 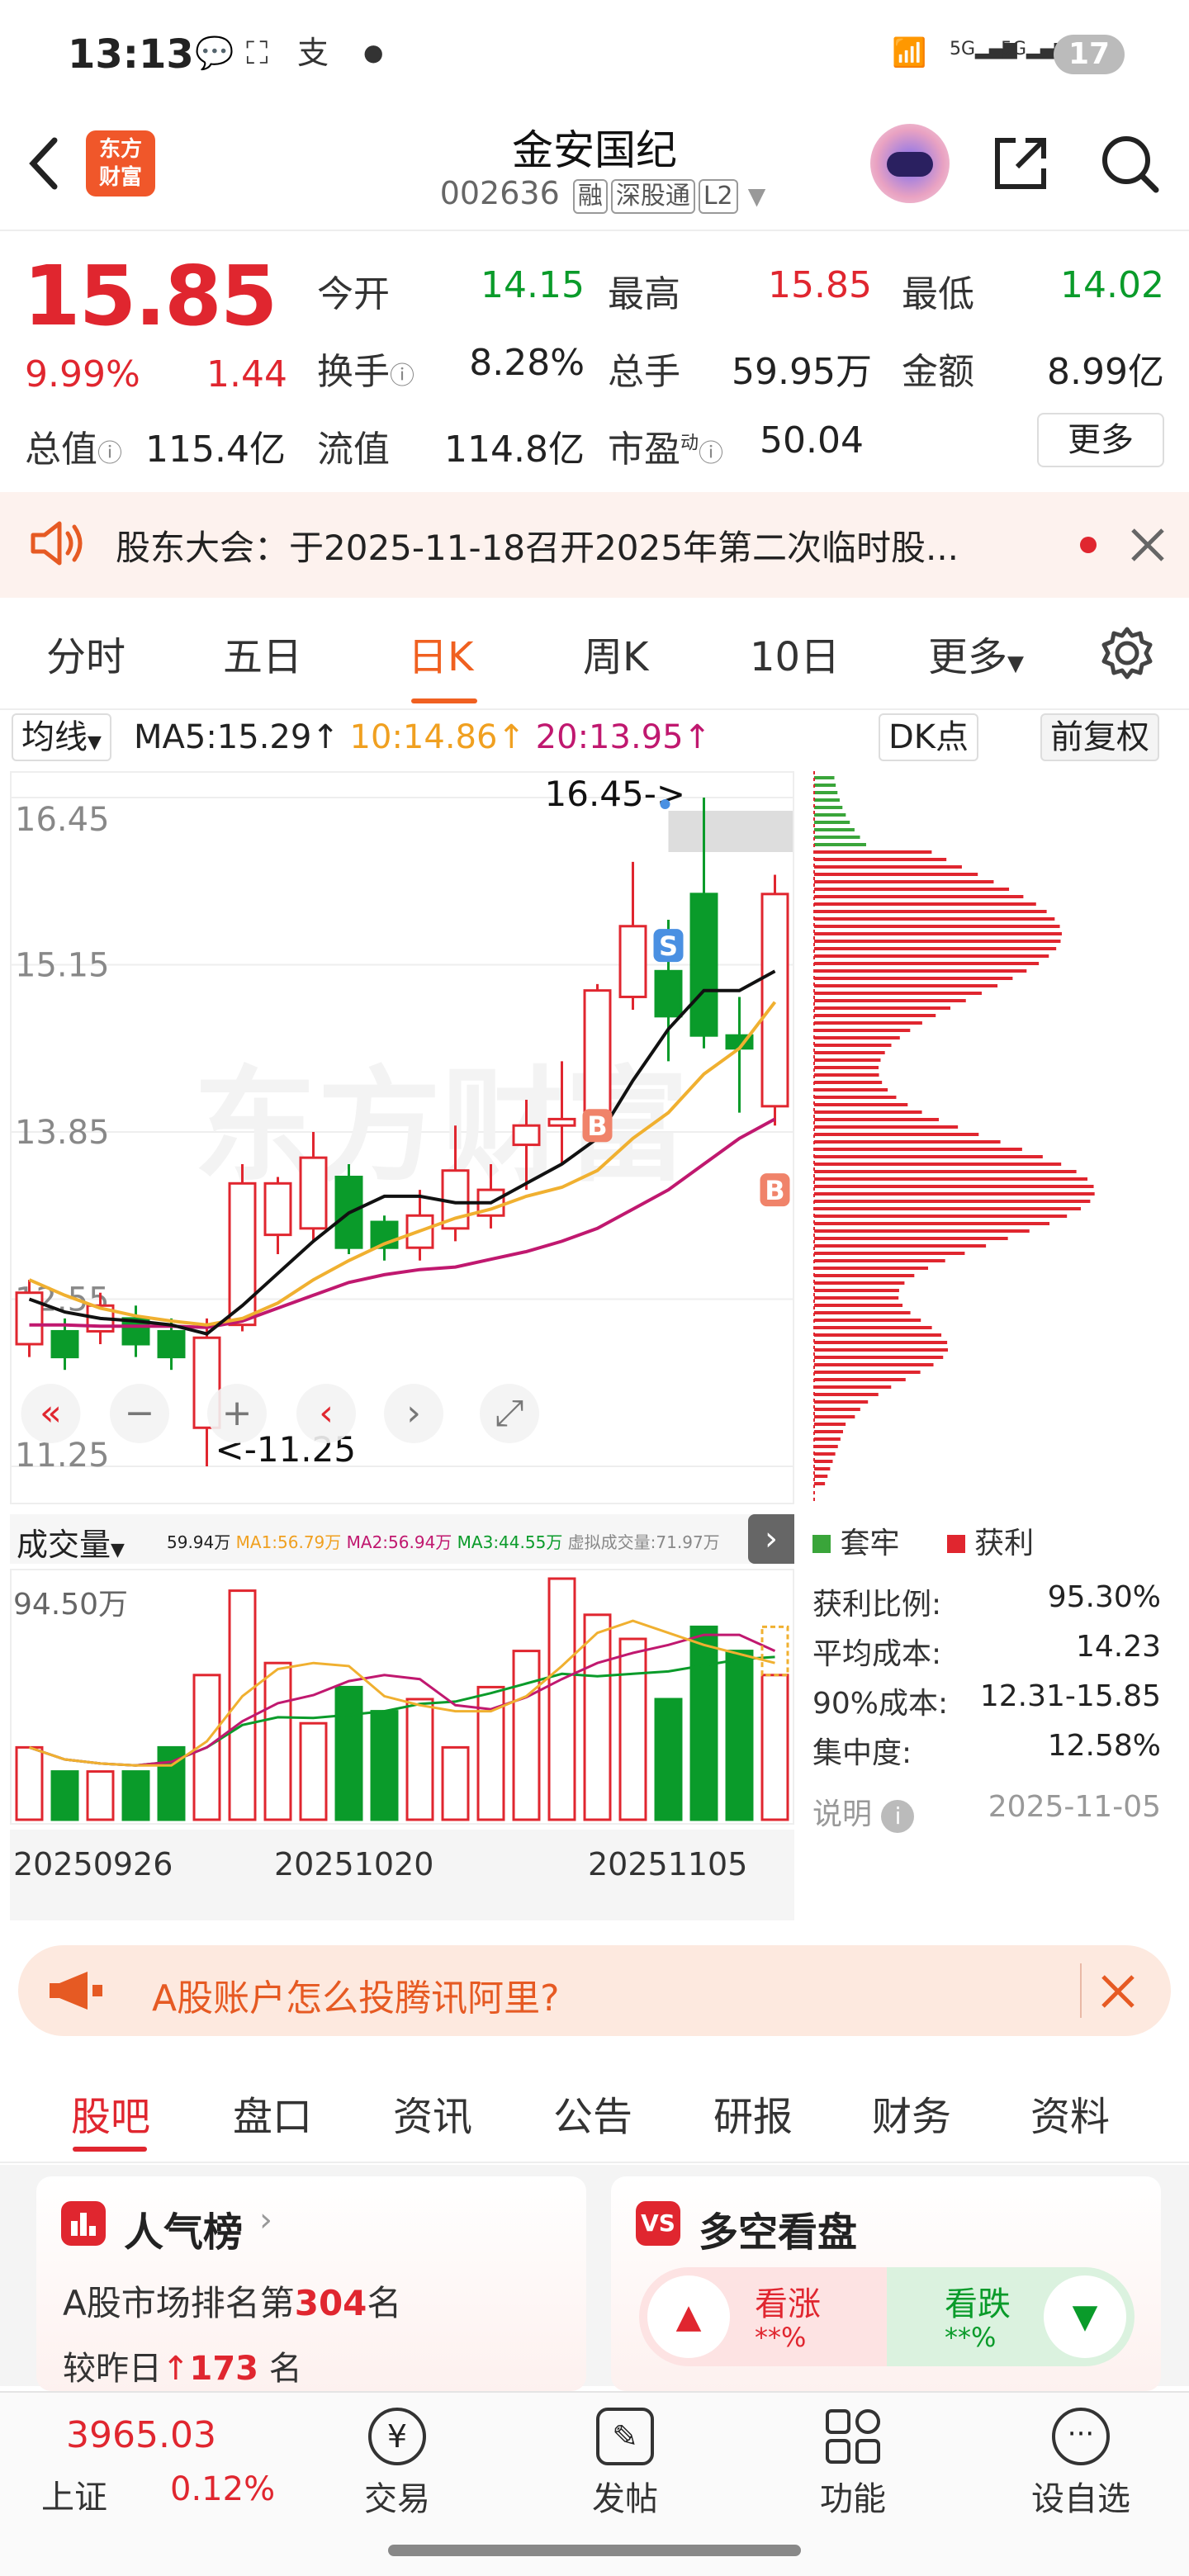 What do you see at coordinates (812, 440) in the screenshot?
I see `pe-value: 50.04` at bounding box center [812, 440].